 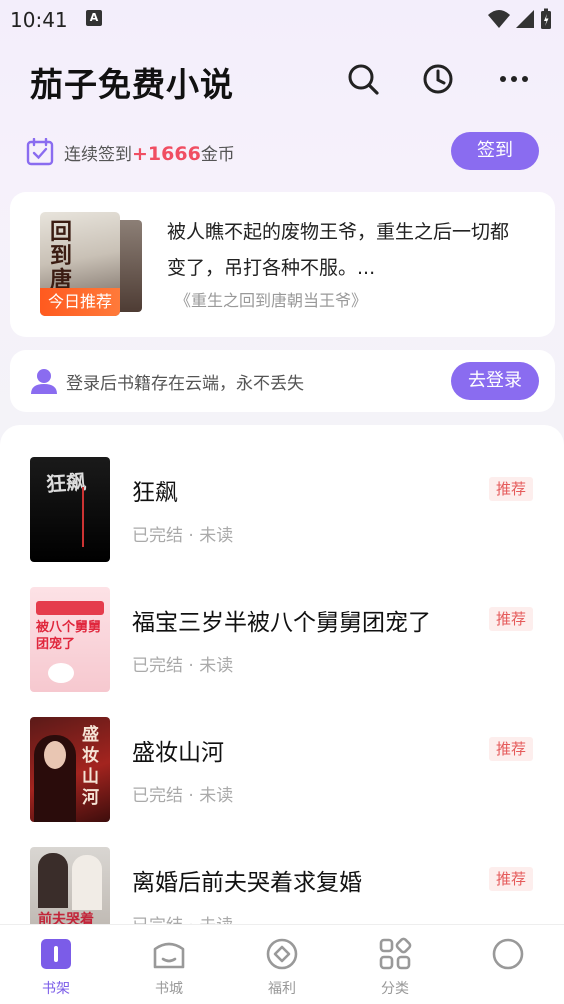 I want to click on nav-bookshelf: 书架, so click(x=56, y=968).